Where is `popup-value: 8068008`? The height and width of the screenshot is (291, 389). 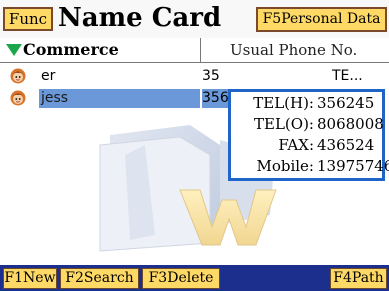 popup-value: 8068008 is located at coordinates (350, 124).